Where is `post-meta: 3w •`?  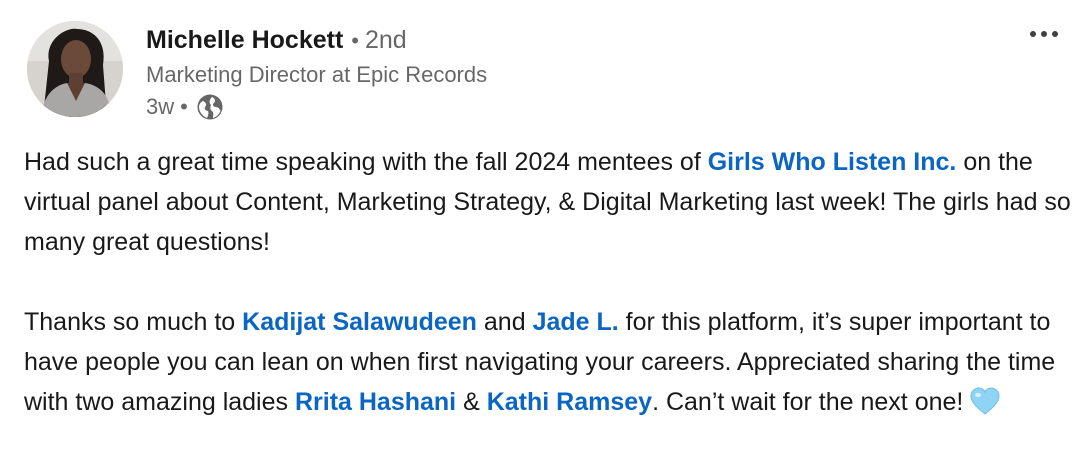 post-meta: 3w • is located at coordinates (185, 107).